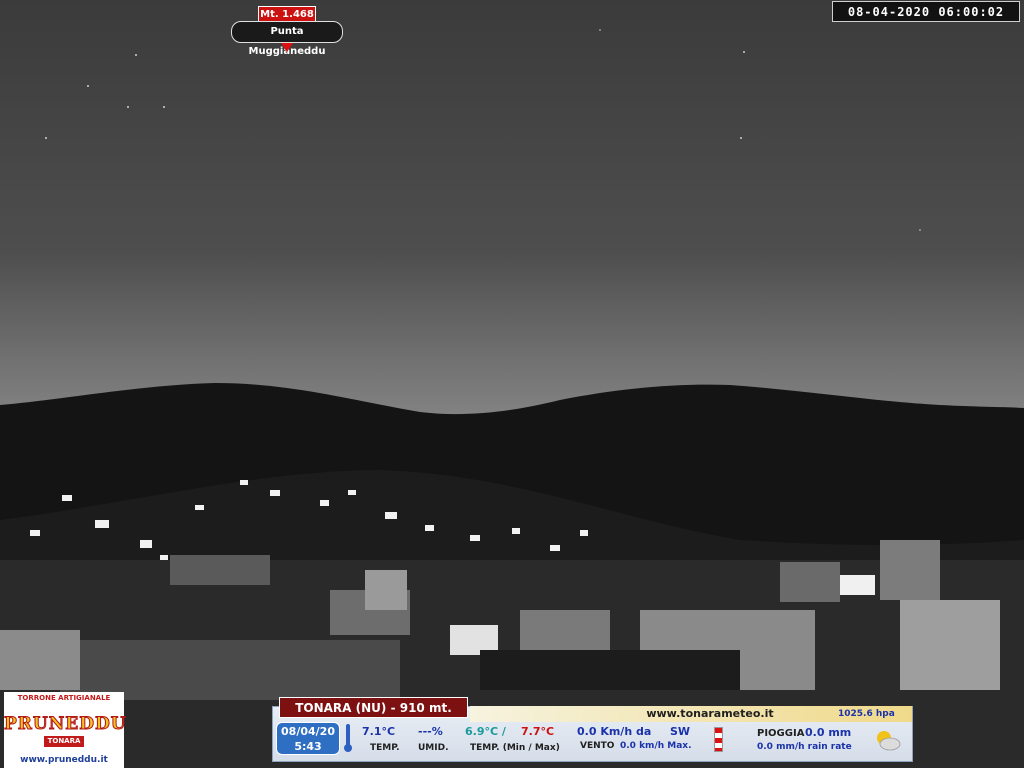 This screenshot has height=768, width=1024. Describe the element at coordinates (889, 741) in the screenshot. I see `partly-cloudy-icon` at that location.